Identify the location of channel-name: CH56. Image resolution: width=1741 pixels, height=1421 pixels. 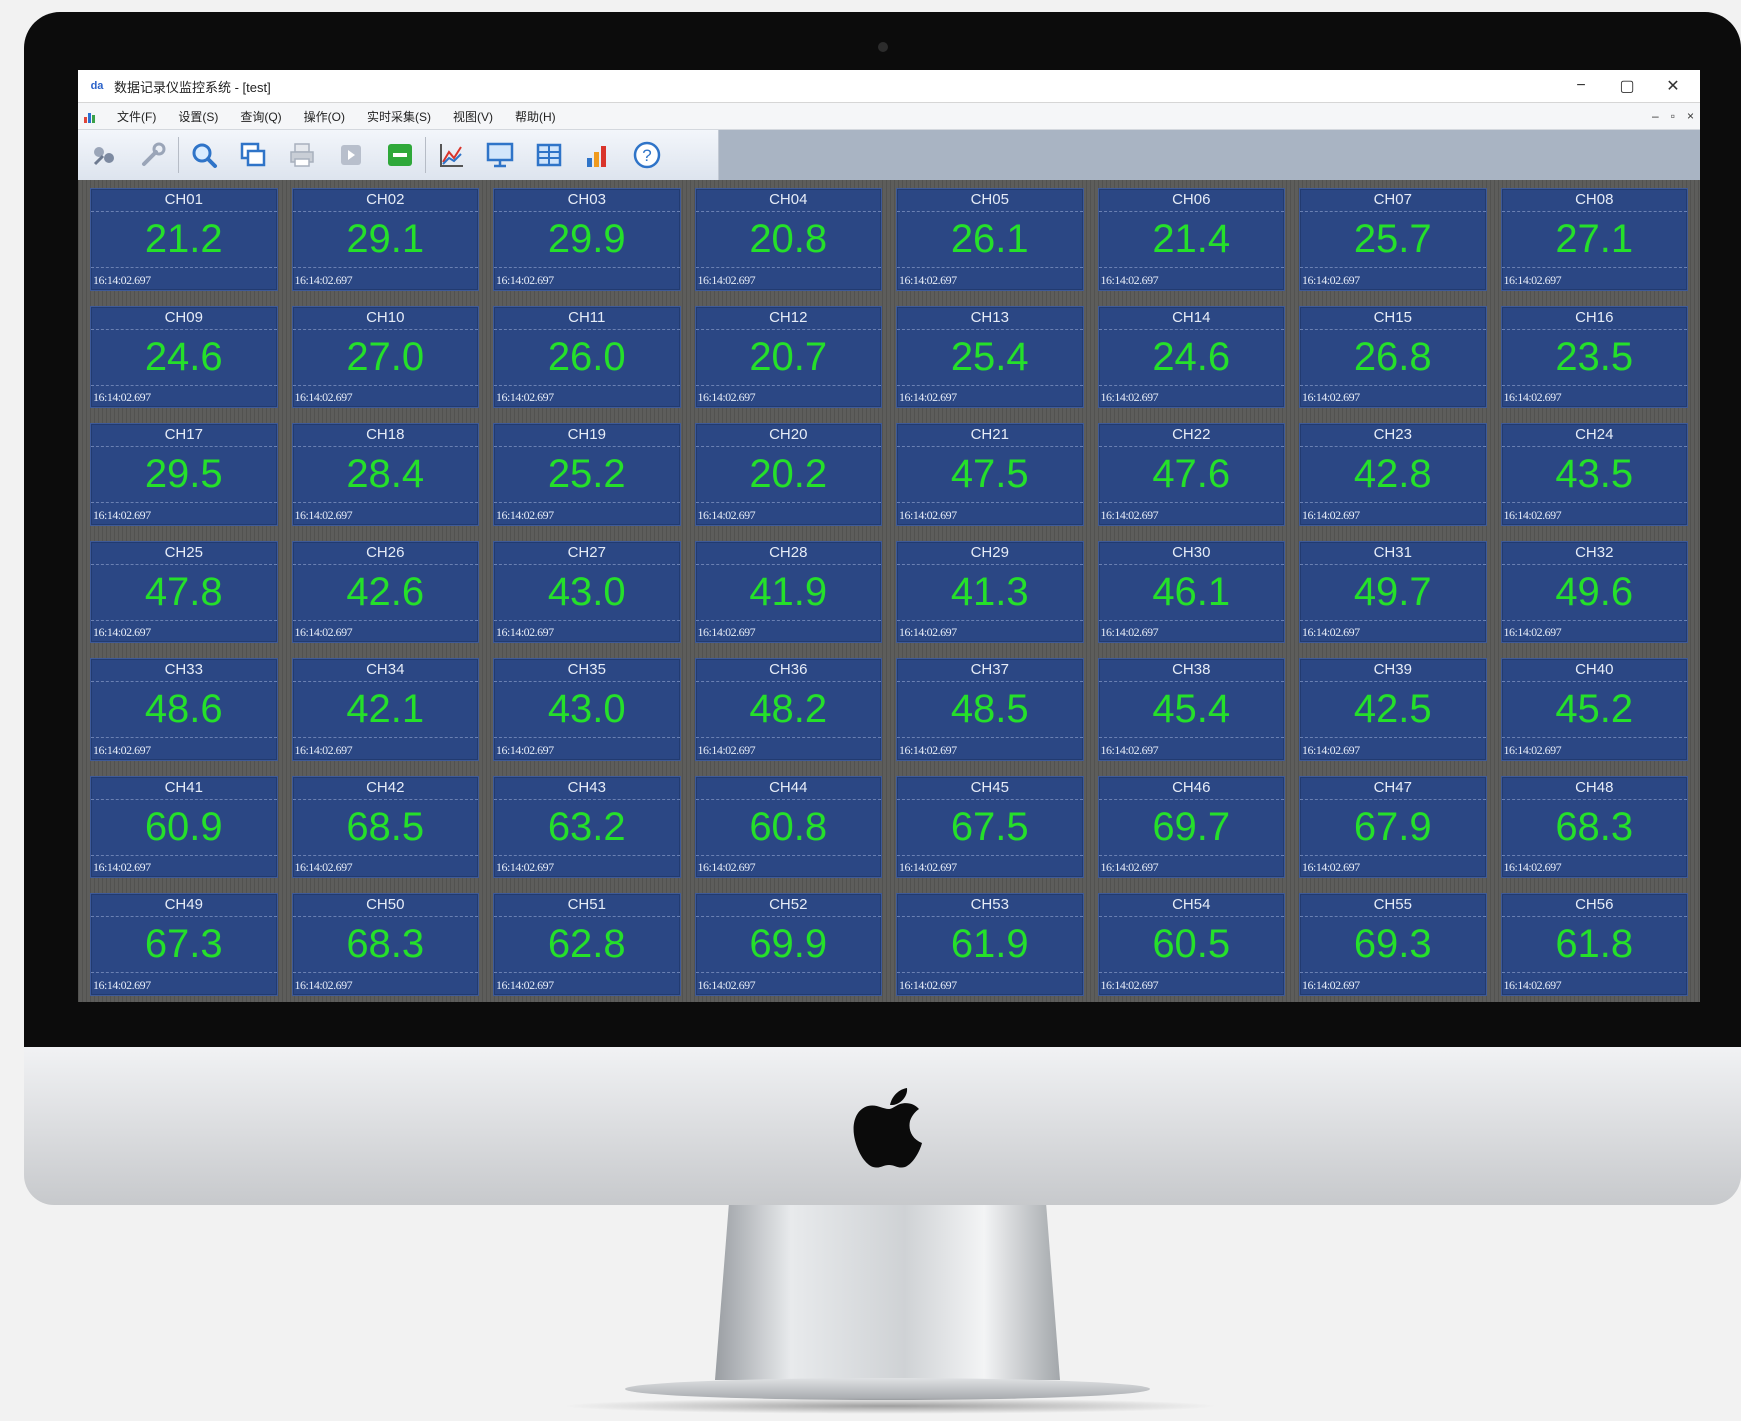
(1594, 905).